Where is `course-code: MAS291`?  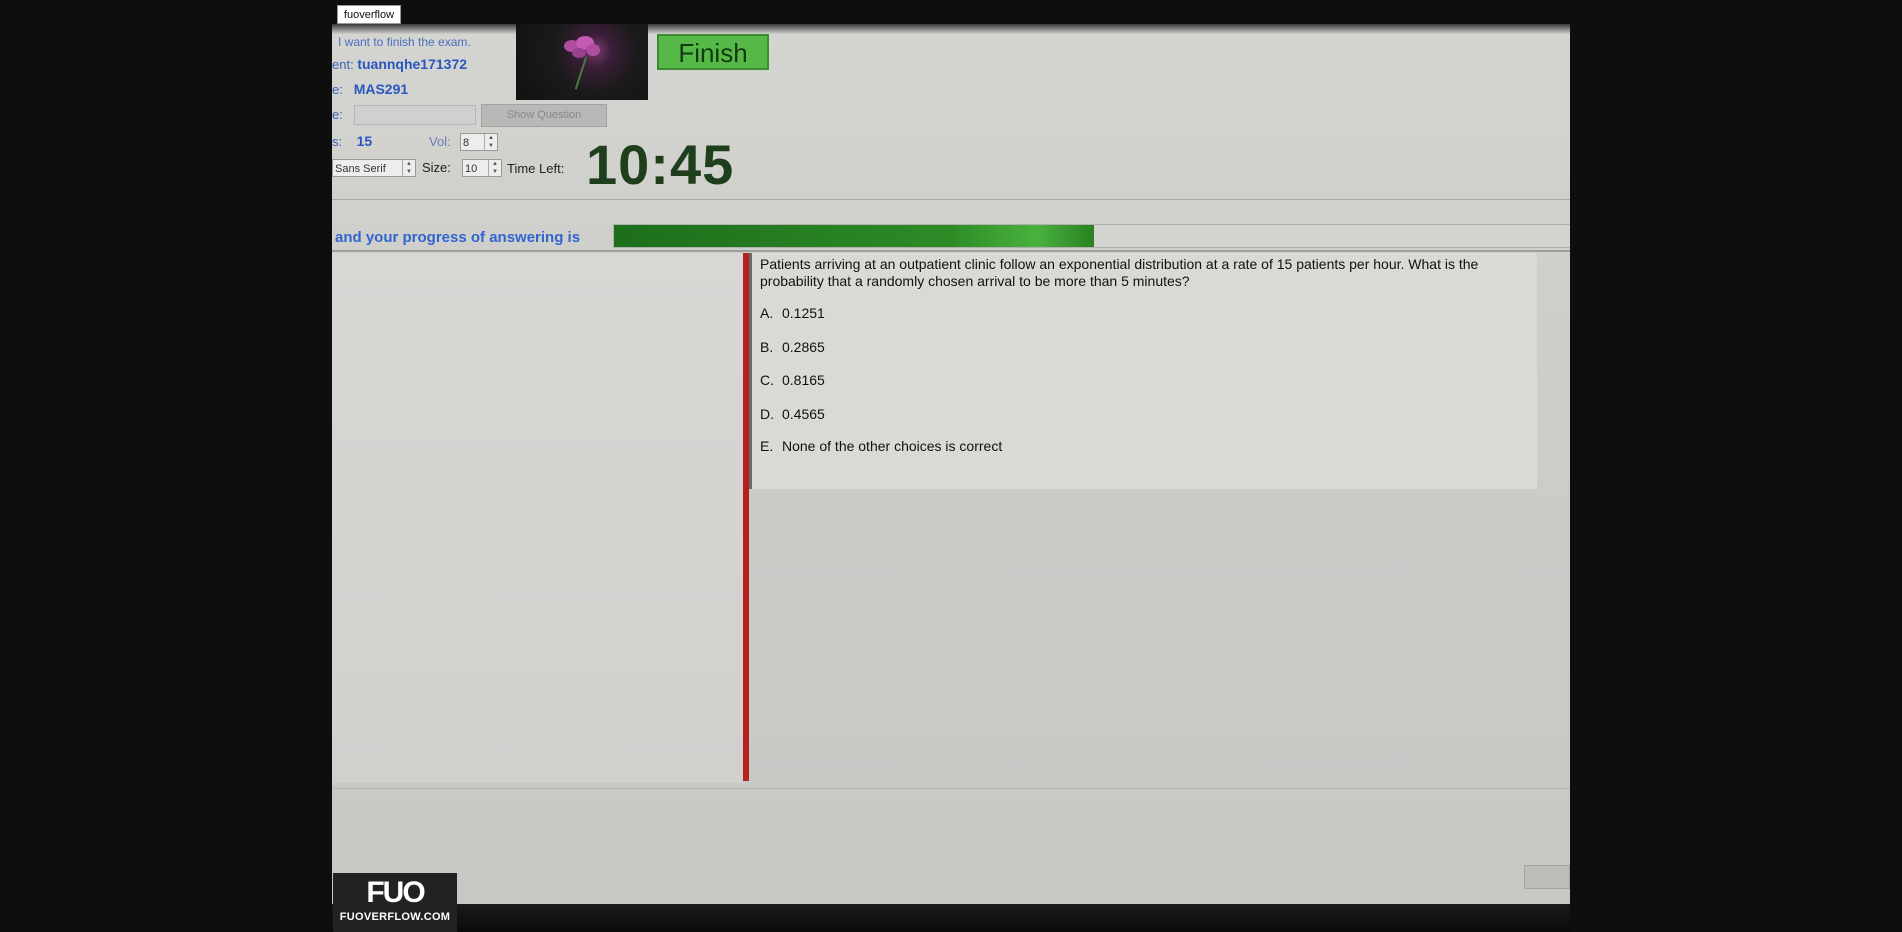 course-code: MAS291 is located at coordinates (381, 89).